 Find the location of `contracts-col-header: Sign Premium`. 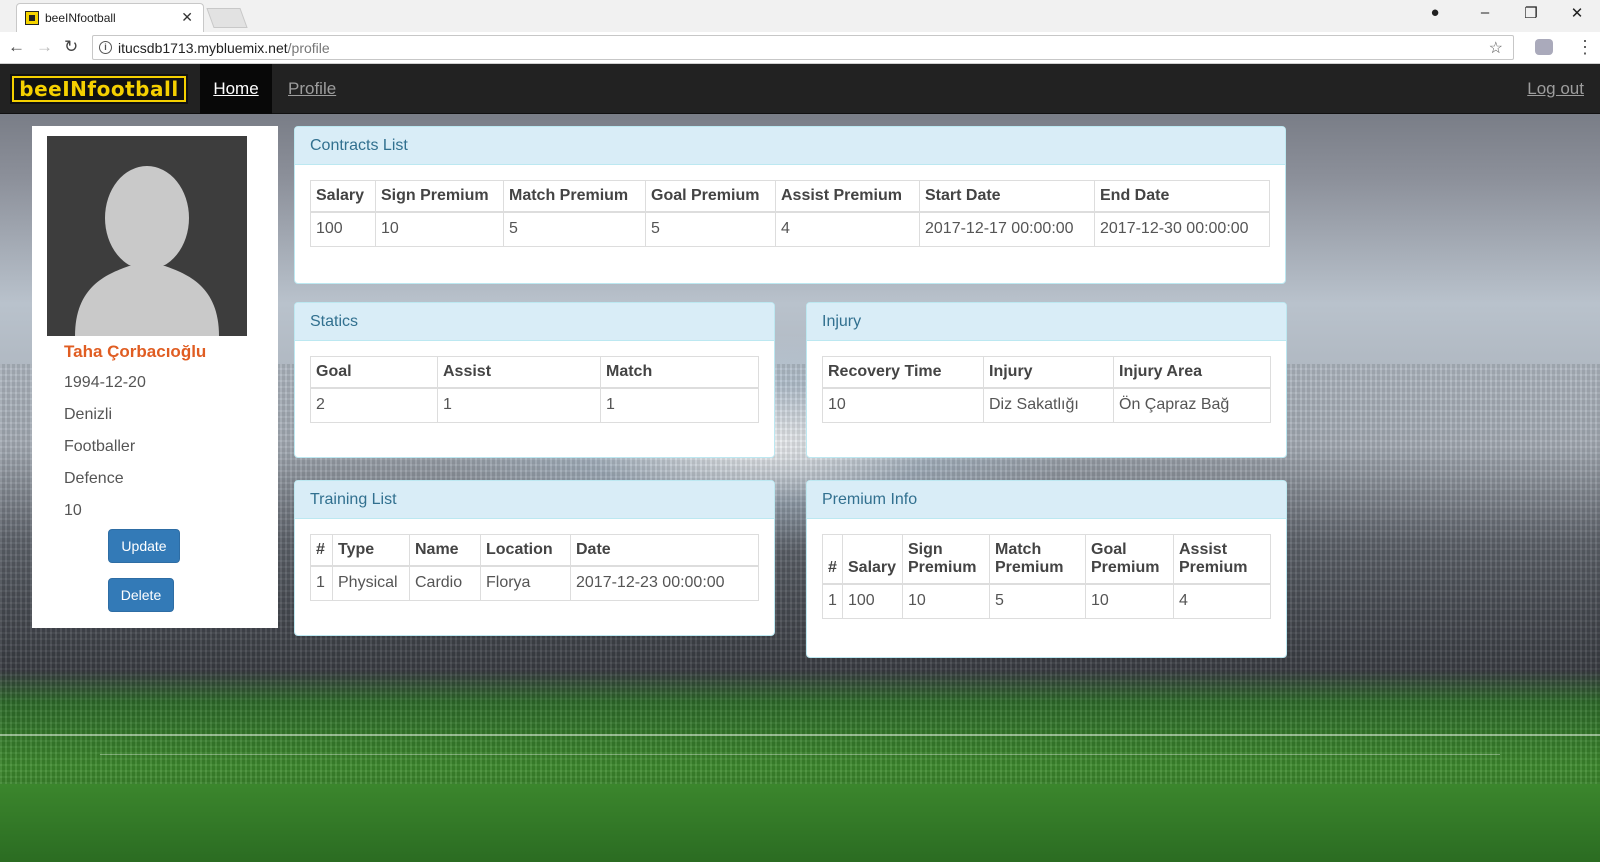

contracts-col-header: Sign Premium is located at coordinates (439, 196).